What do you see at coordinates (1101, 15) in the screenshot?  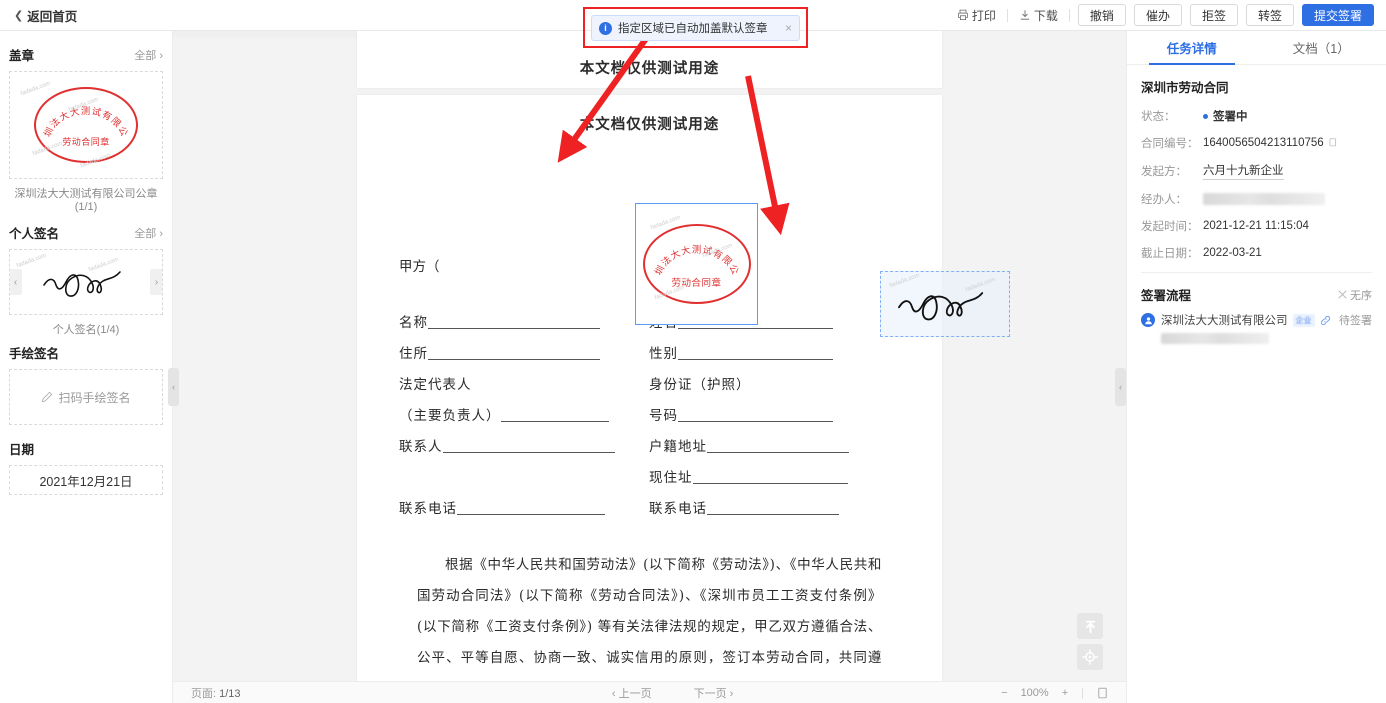 I see `revoke-button: 撤销` at bounding box center [1101, 15].